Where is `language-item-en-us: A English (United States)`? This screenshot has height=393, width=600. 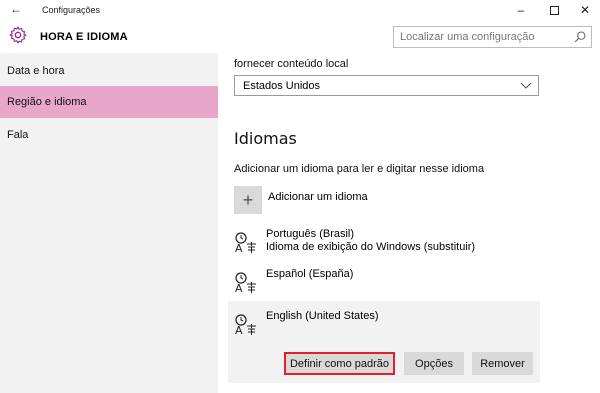 language-item-en-us: A English (United States) is located at coordinates (386, 325).